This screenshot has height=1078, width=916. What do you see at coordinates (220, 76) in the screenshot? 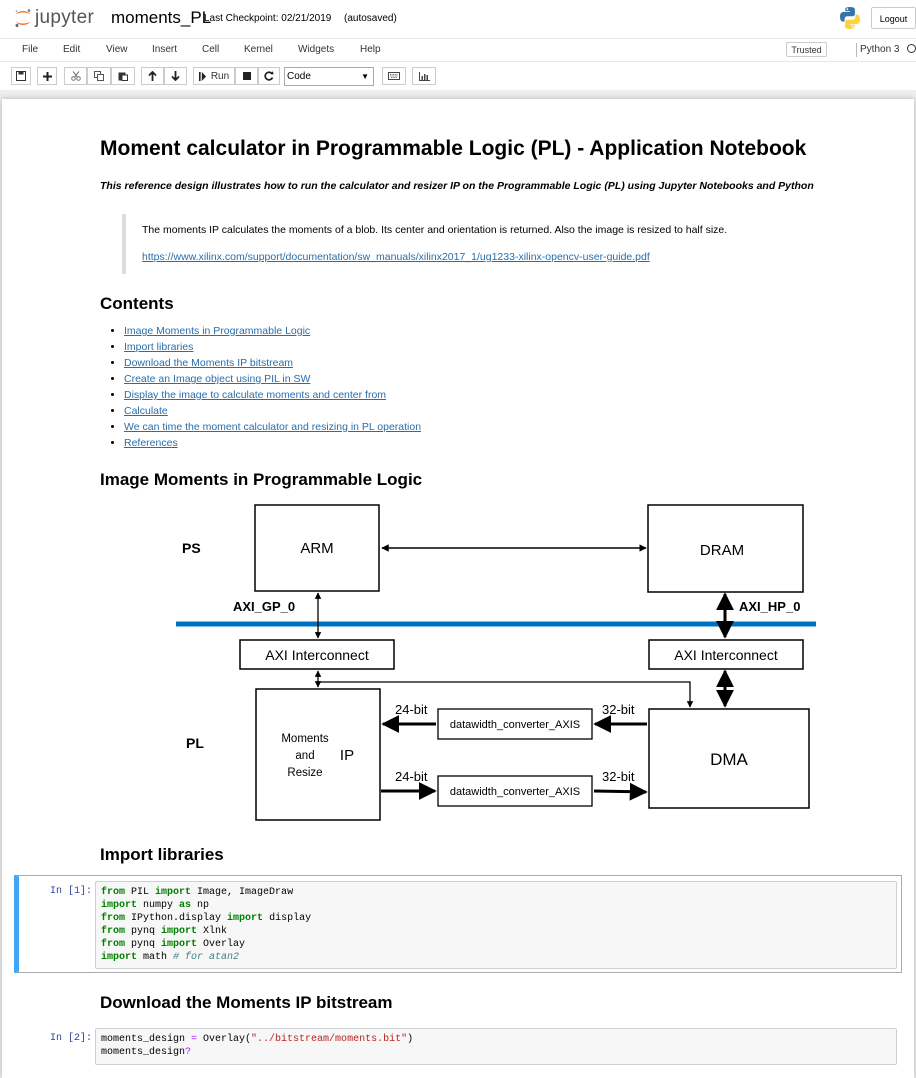
I see `run-label: Run` at bounding box center [220, 76].